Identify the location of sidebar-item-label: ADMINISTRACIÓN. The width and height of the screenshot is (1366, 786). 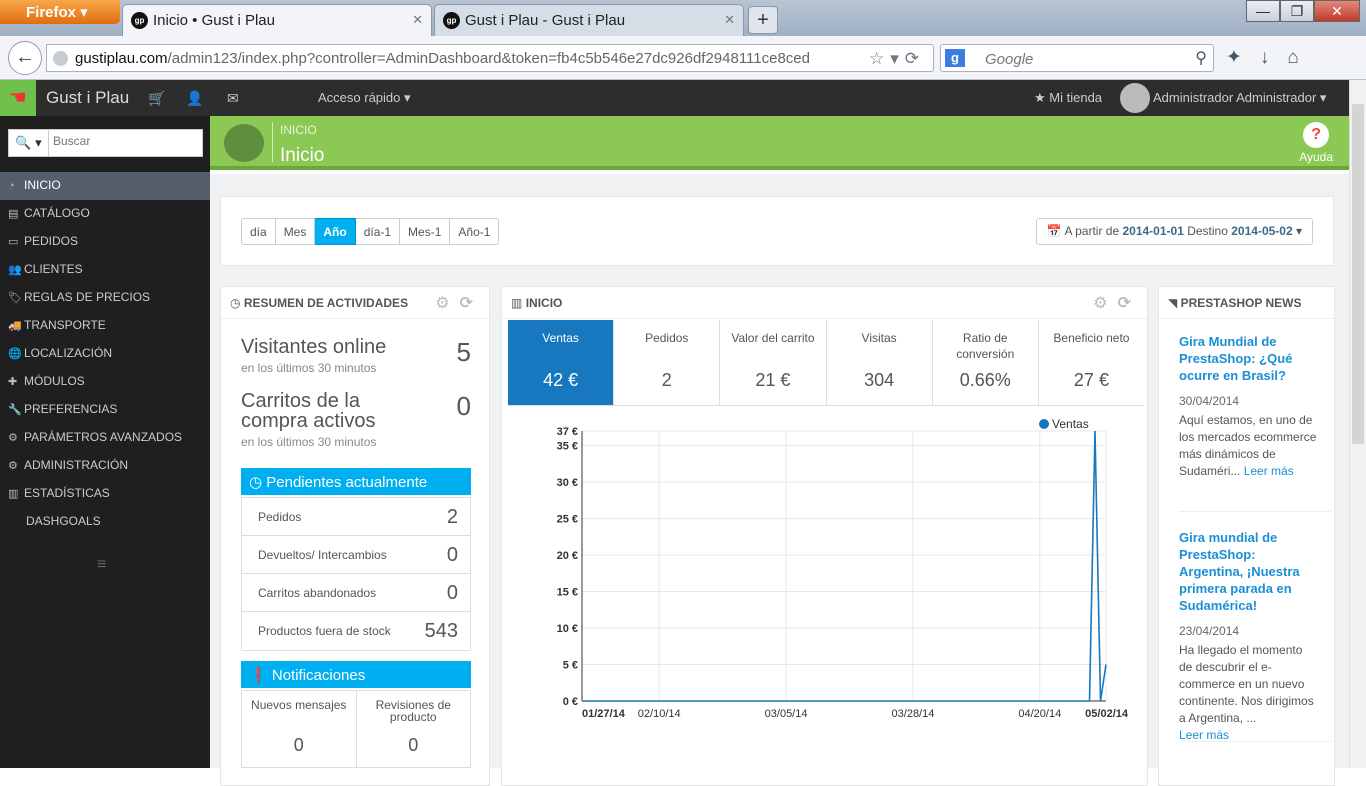
(76, 465).